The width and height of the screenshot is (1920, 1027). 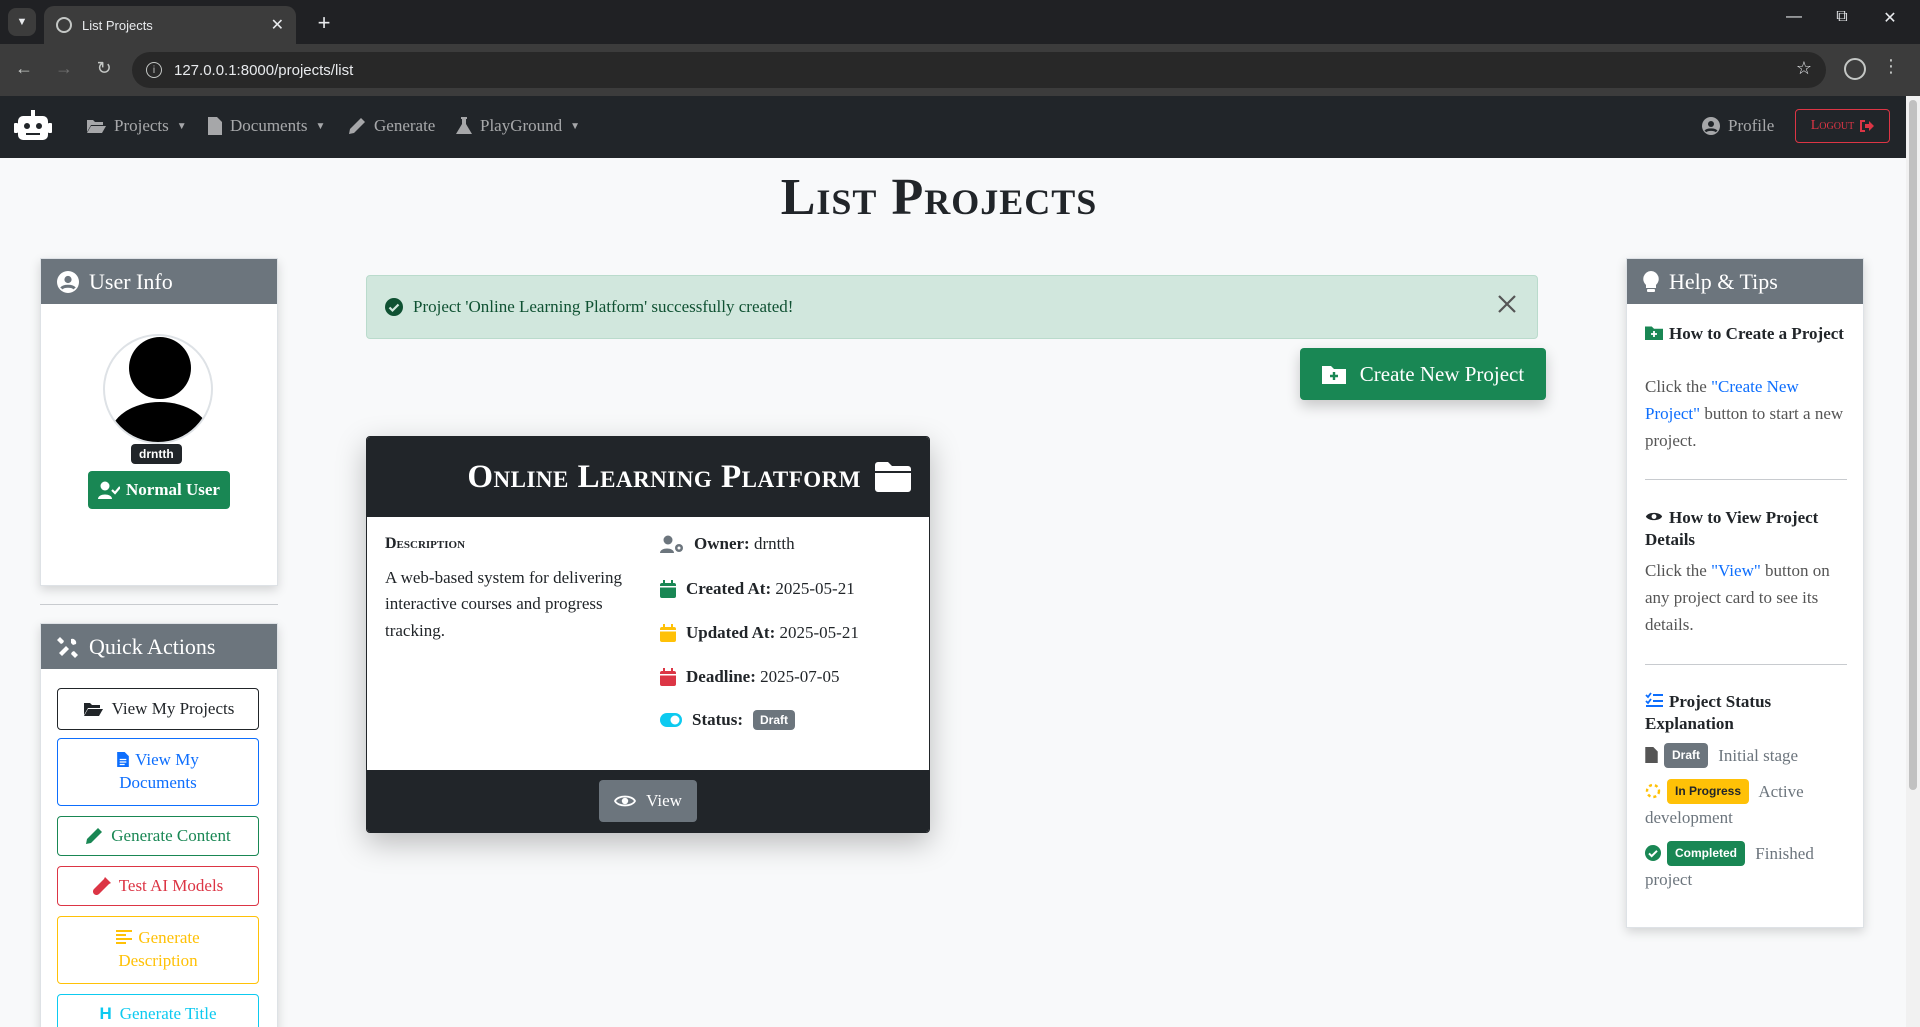 I want to click on generate-title-button: H Generate Title, so click(x=158, y=1010).